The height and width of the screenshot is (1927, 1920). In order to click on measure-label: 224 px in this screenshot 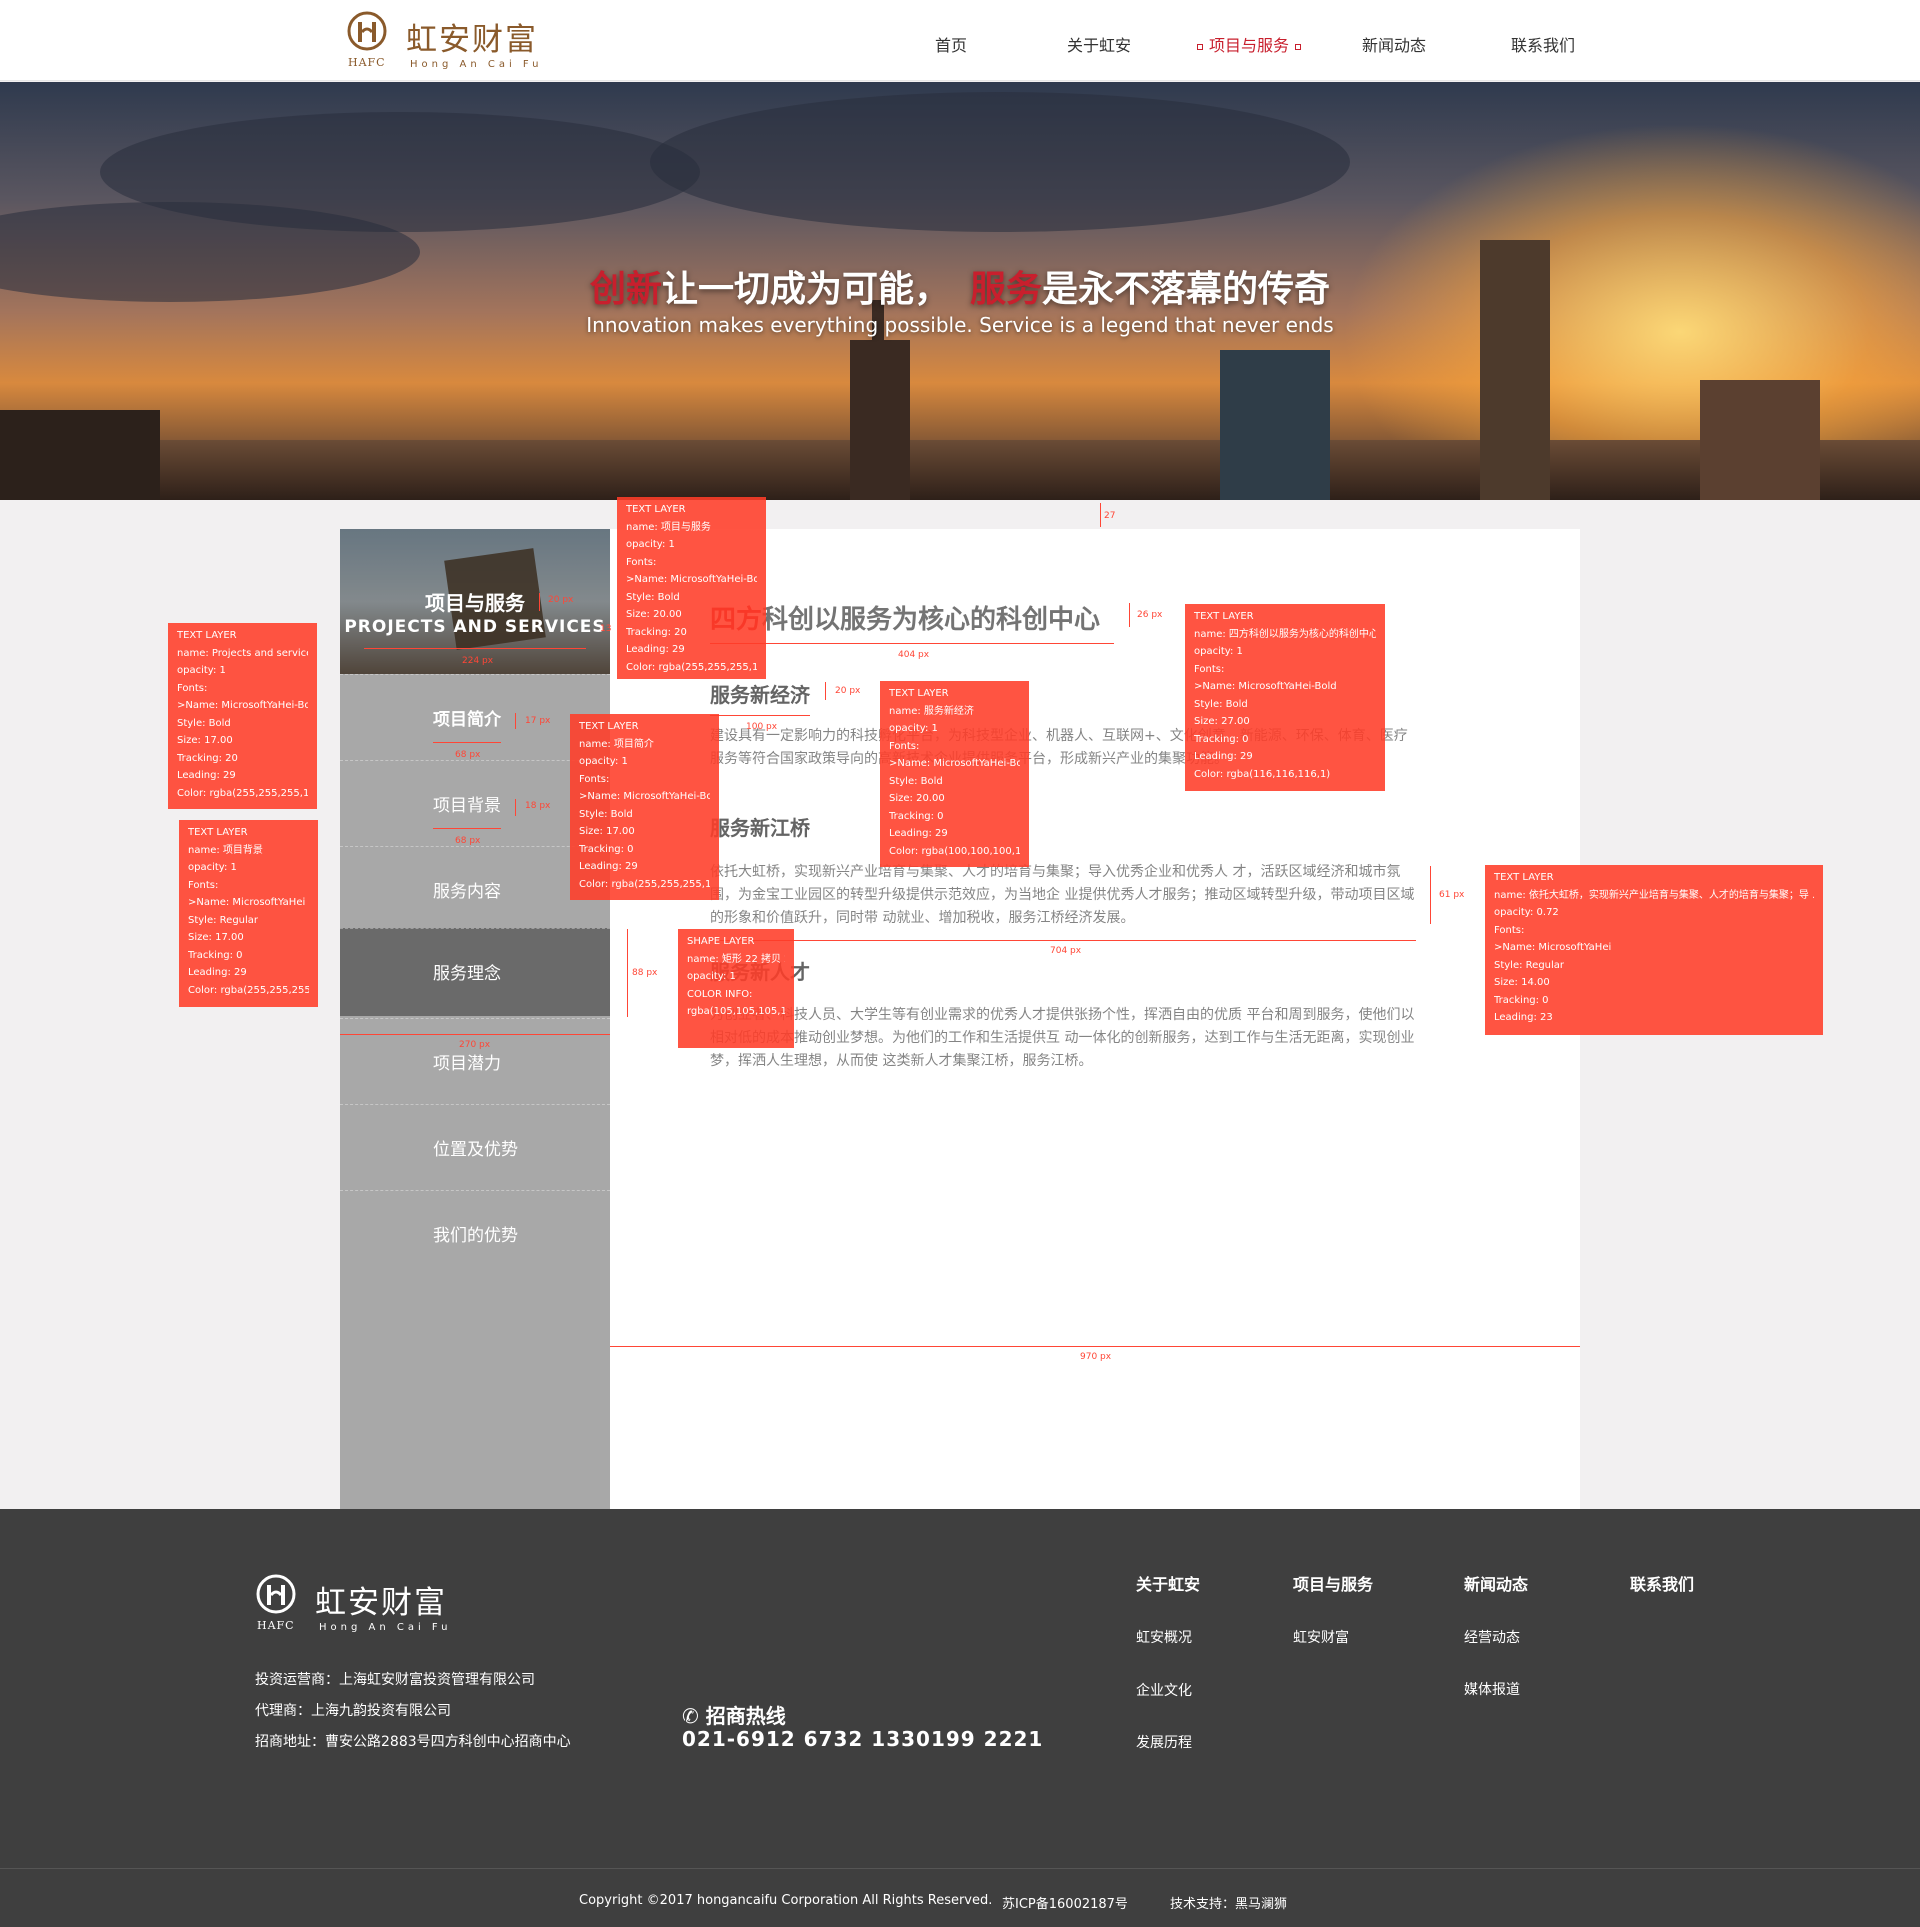, I will do `click(478, 661)`.